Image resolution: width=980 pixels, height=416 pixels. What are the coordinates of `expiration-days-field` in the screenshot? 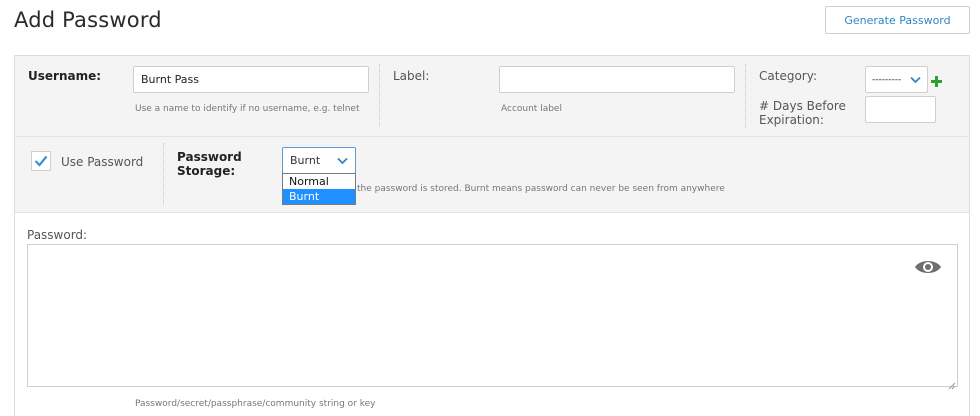 It's located at (900, 109).